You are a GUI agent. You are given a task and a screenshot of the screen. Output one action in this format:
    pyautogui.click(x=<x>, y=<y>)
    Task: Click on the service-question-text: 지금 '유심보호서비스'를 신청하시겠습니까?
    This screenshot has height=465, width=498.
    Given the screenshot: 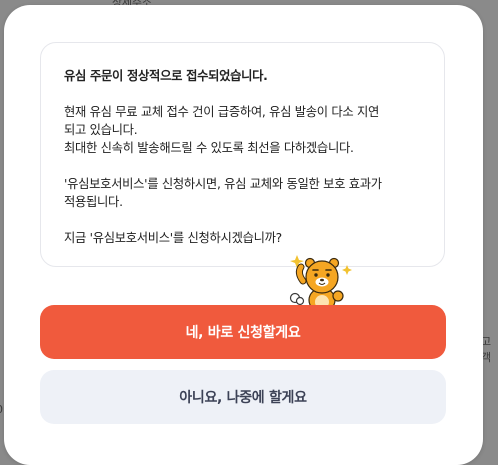 What is the action you would take?
    pyautogui.click(x=173, y=238)
    